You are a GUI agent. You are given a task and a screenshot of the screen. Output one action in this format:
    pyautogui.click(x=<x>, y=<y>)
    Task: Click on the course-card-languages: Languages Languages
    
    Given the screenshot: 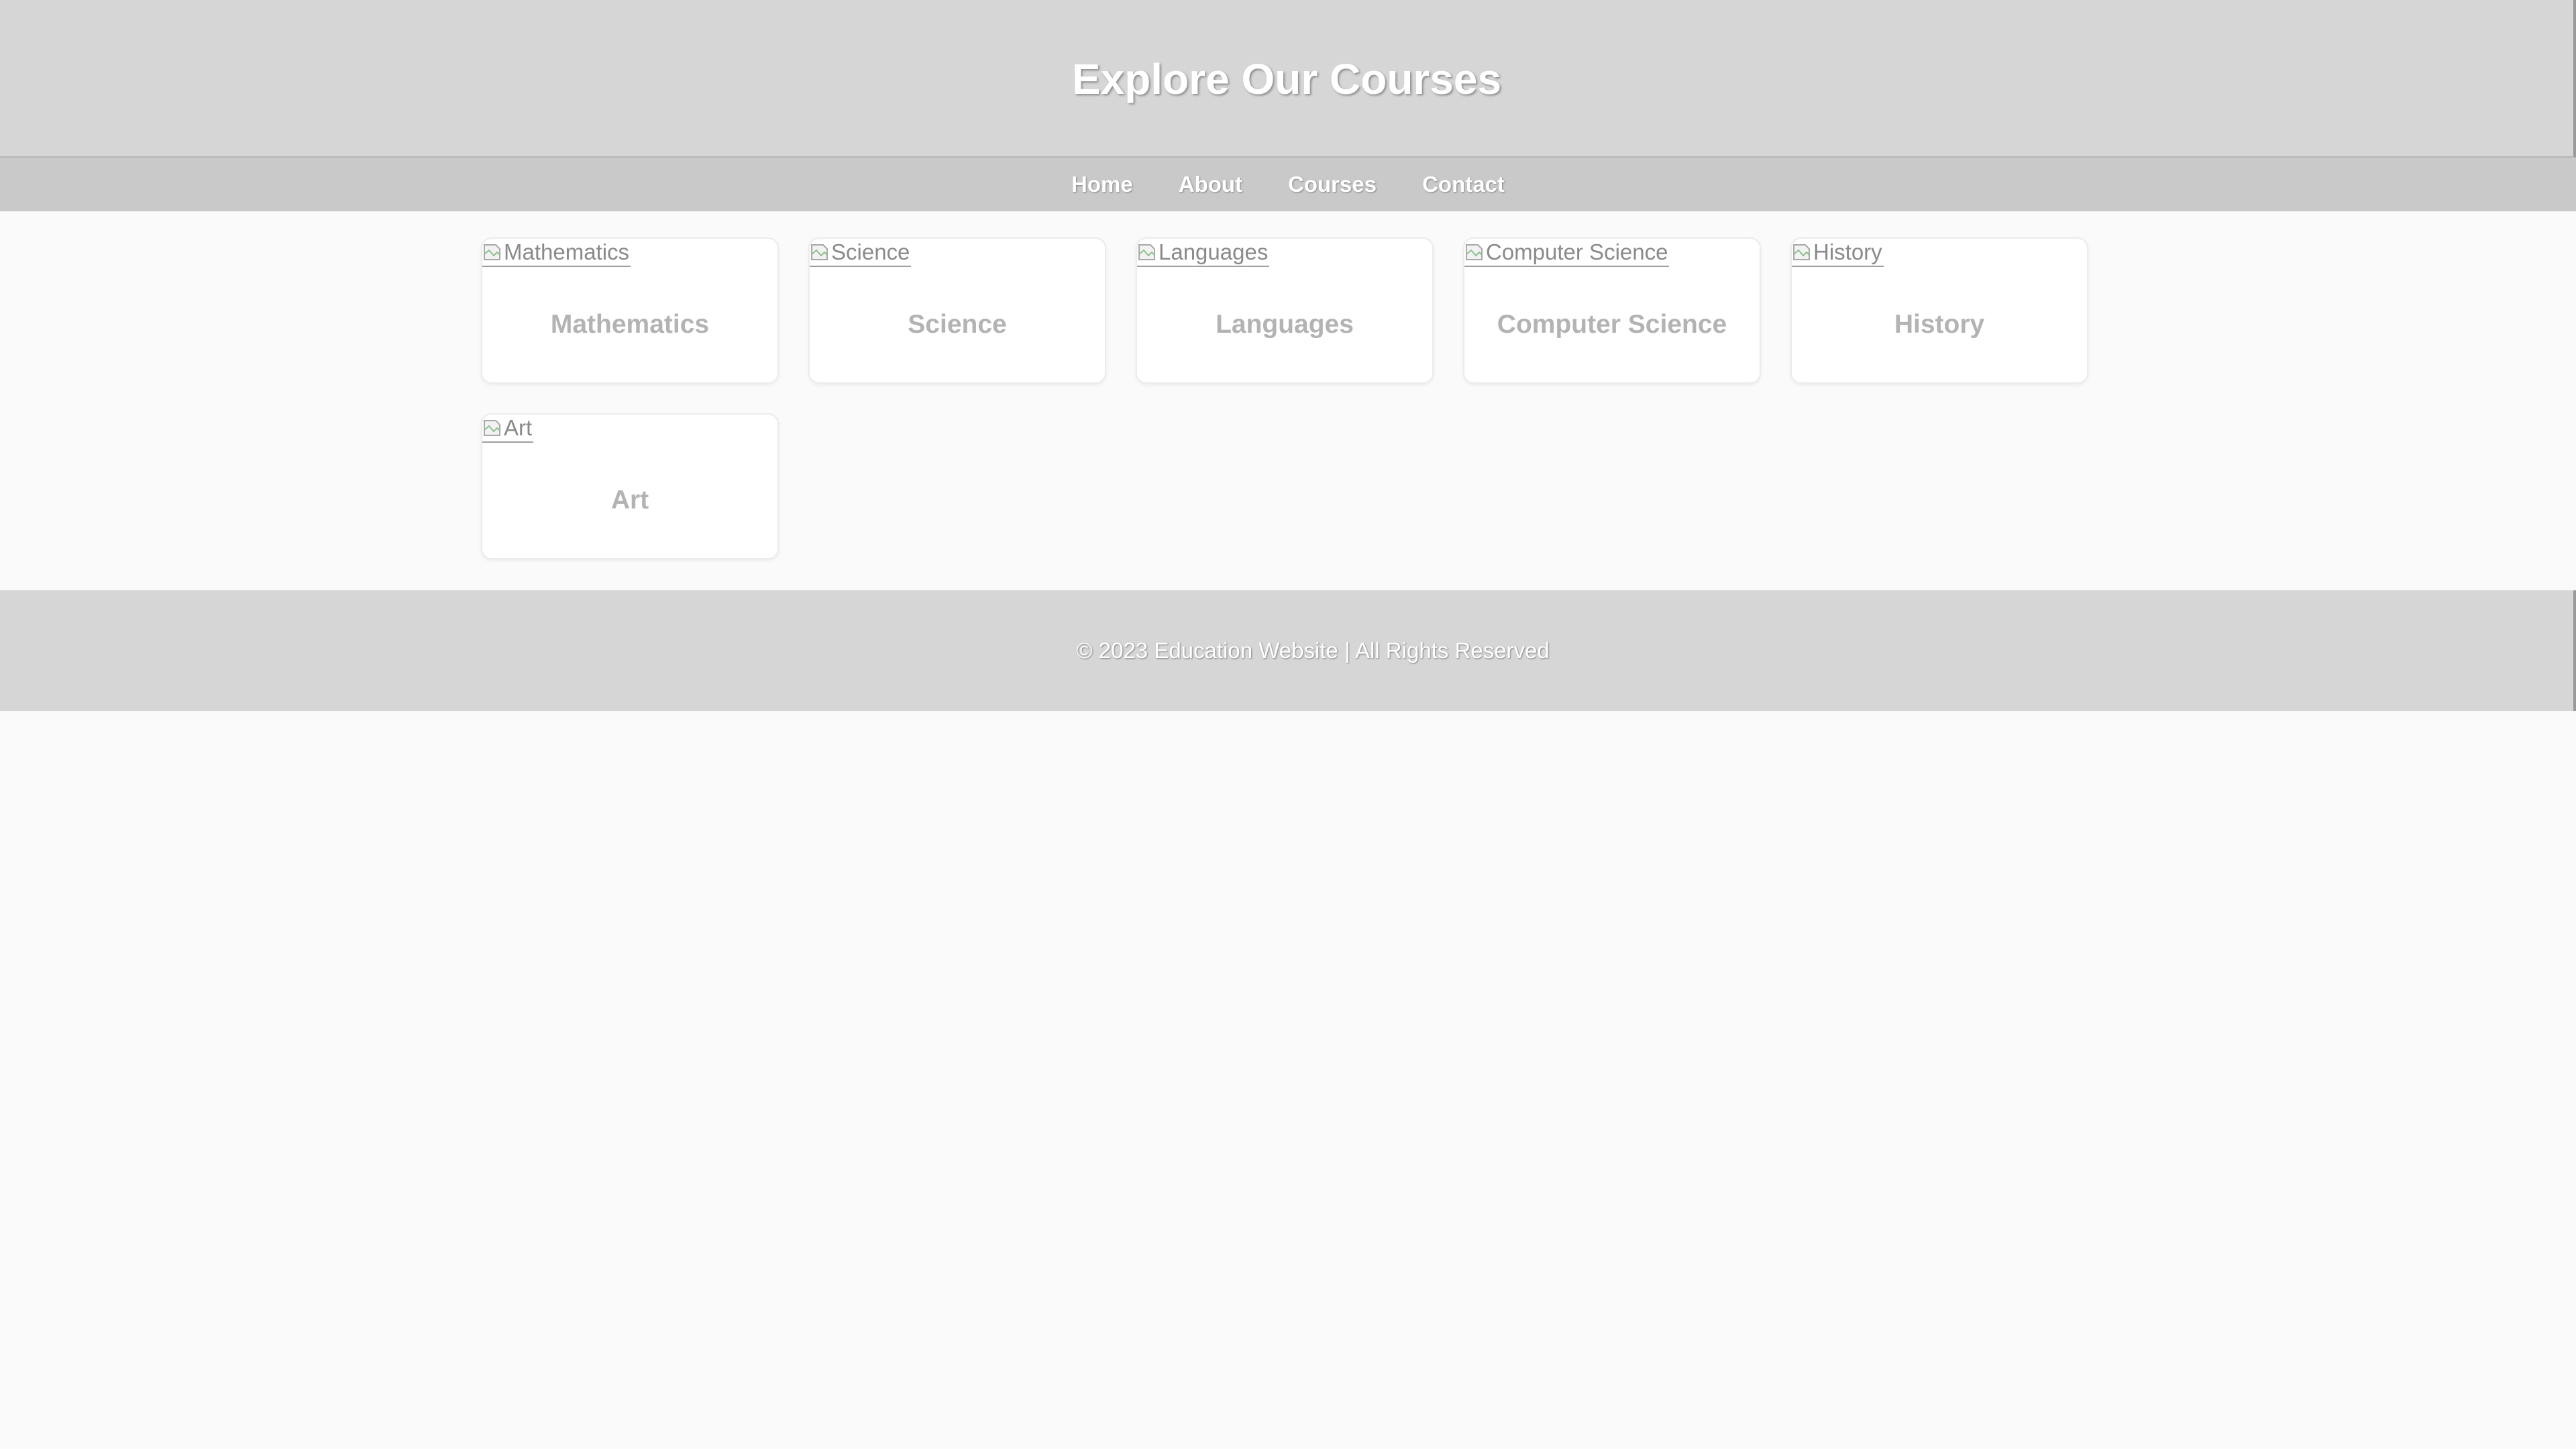 What is the action you would take?
    pyautogui.click(x=1285, y=310)
    